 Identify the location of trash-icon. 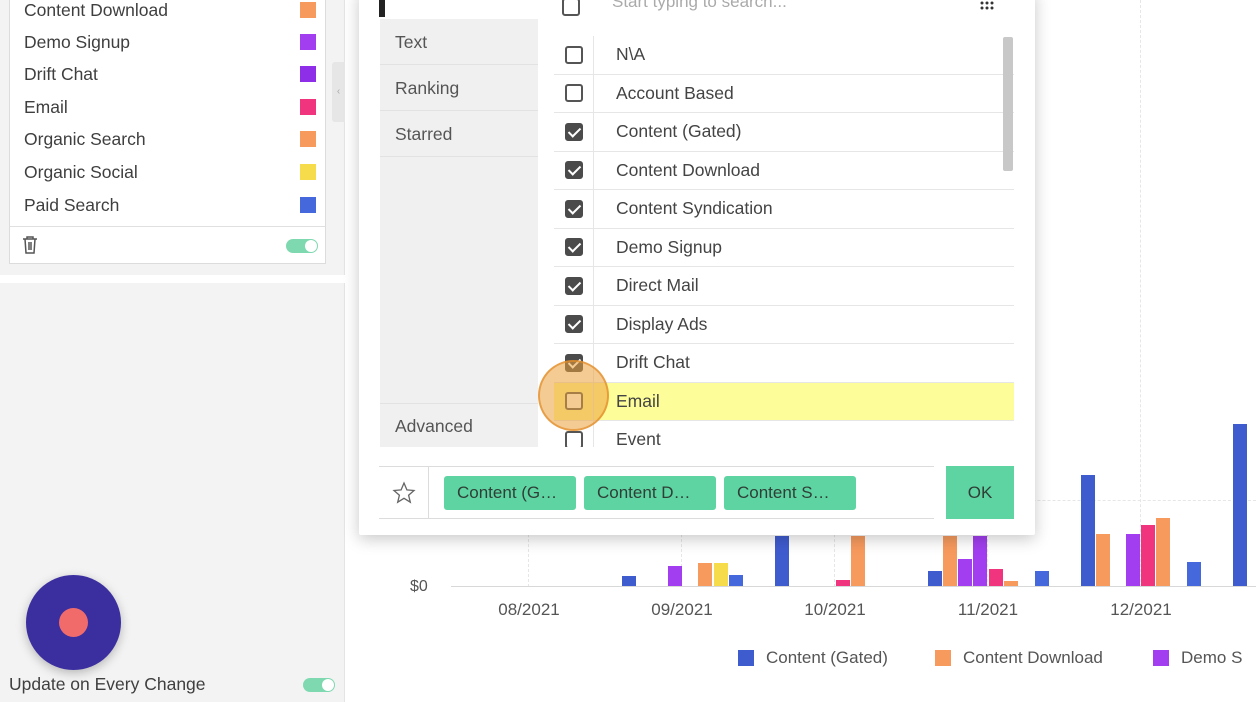
(30, 245).